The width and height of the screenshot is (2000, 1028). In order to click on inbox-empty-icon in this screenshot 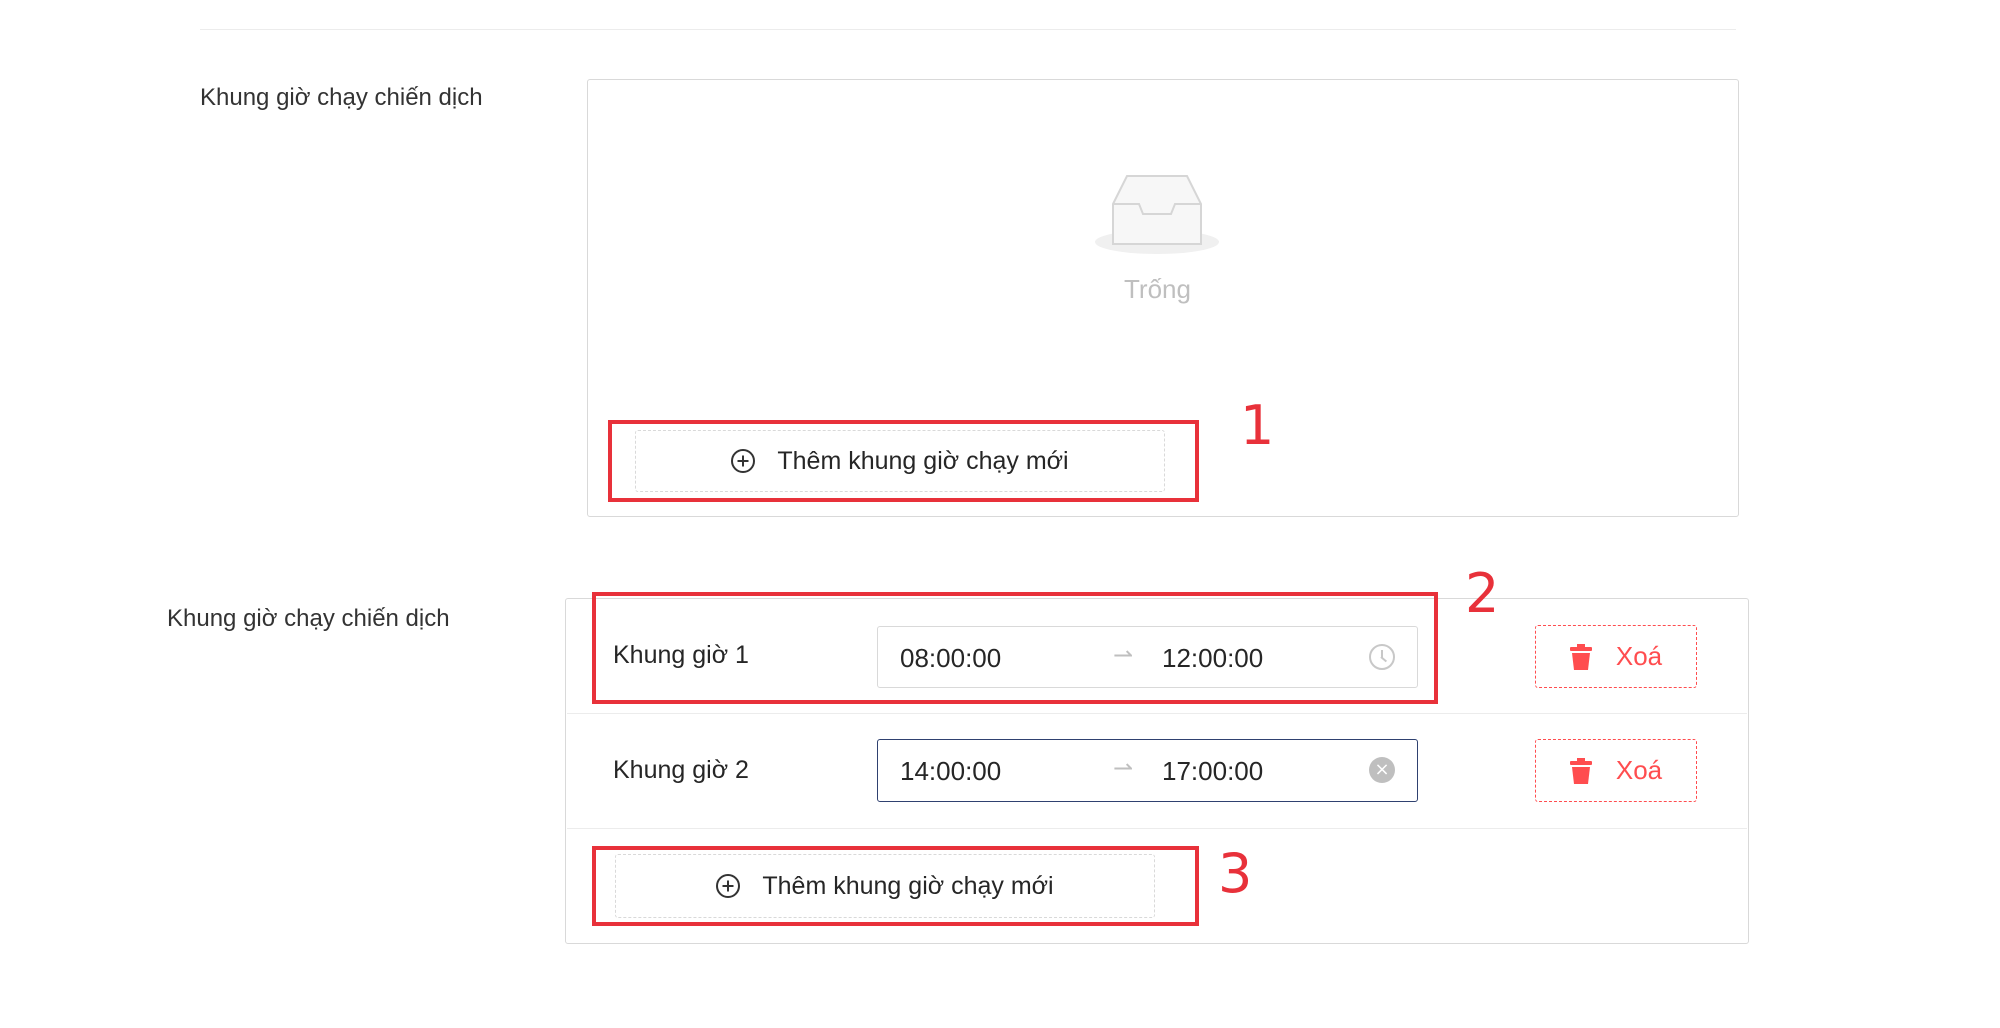, I will do `click(1157, 214)`.